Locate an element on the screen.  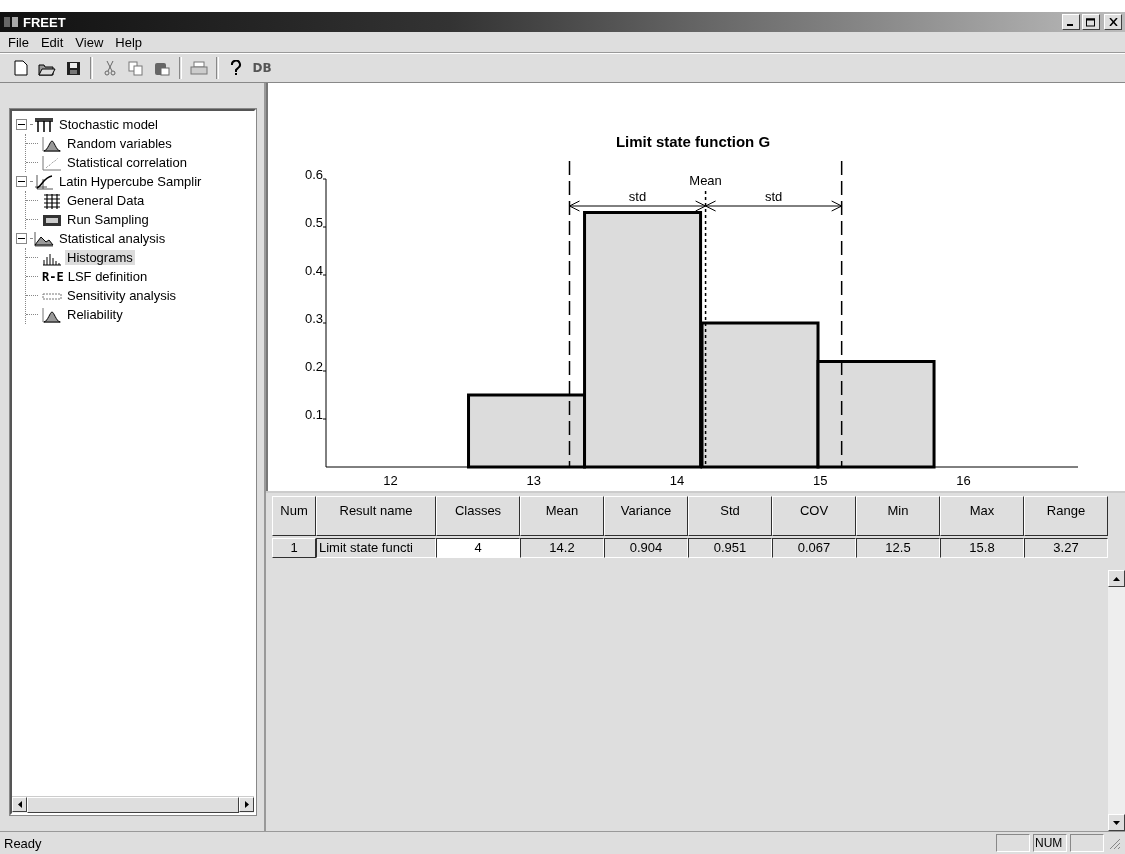
help-icon is located at coordinates (236, 68).